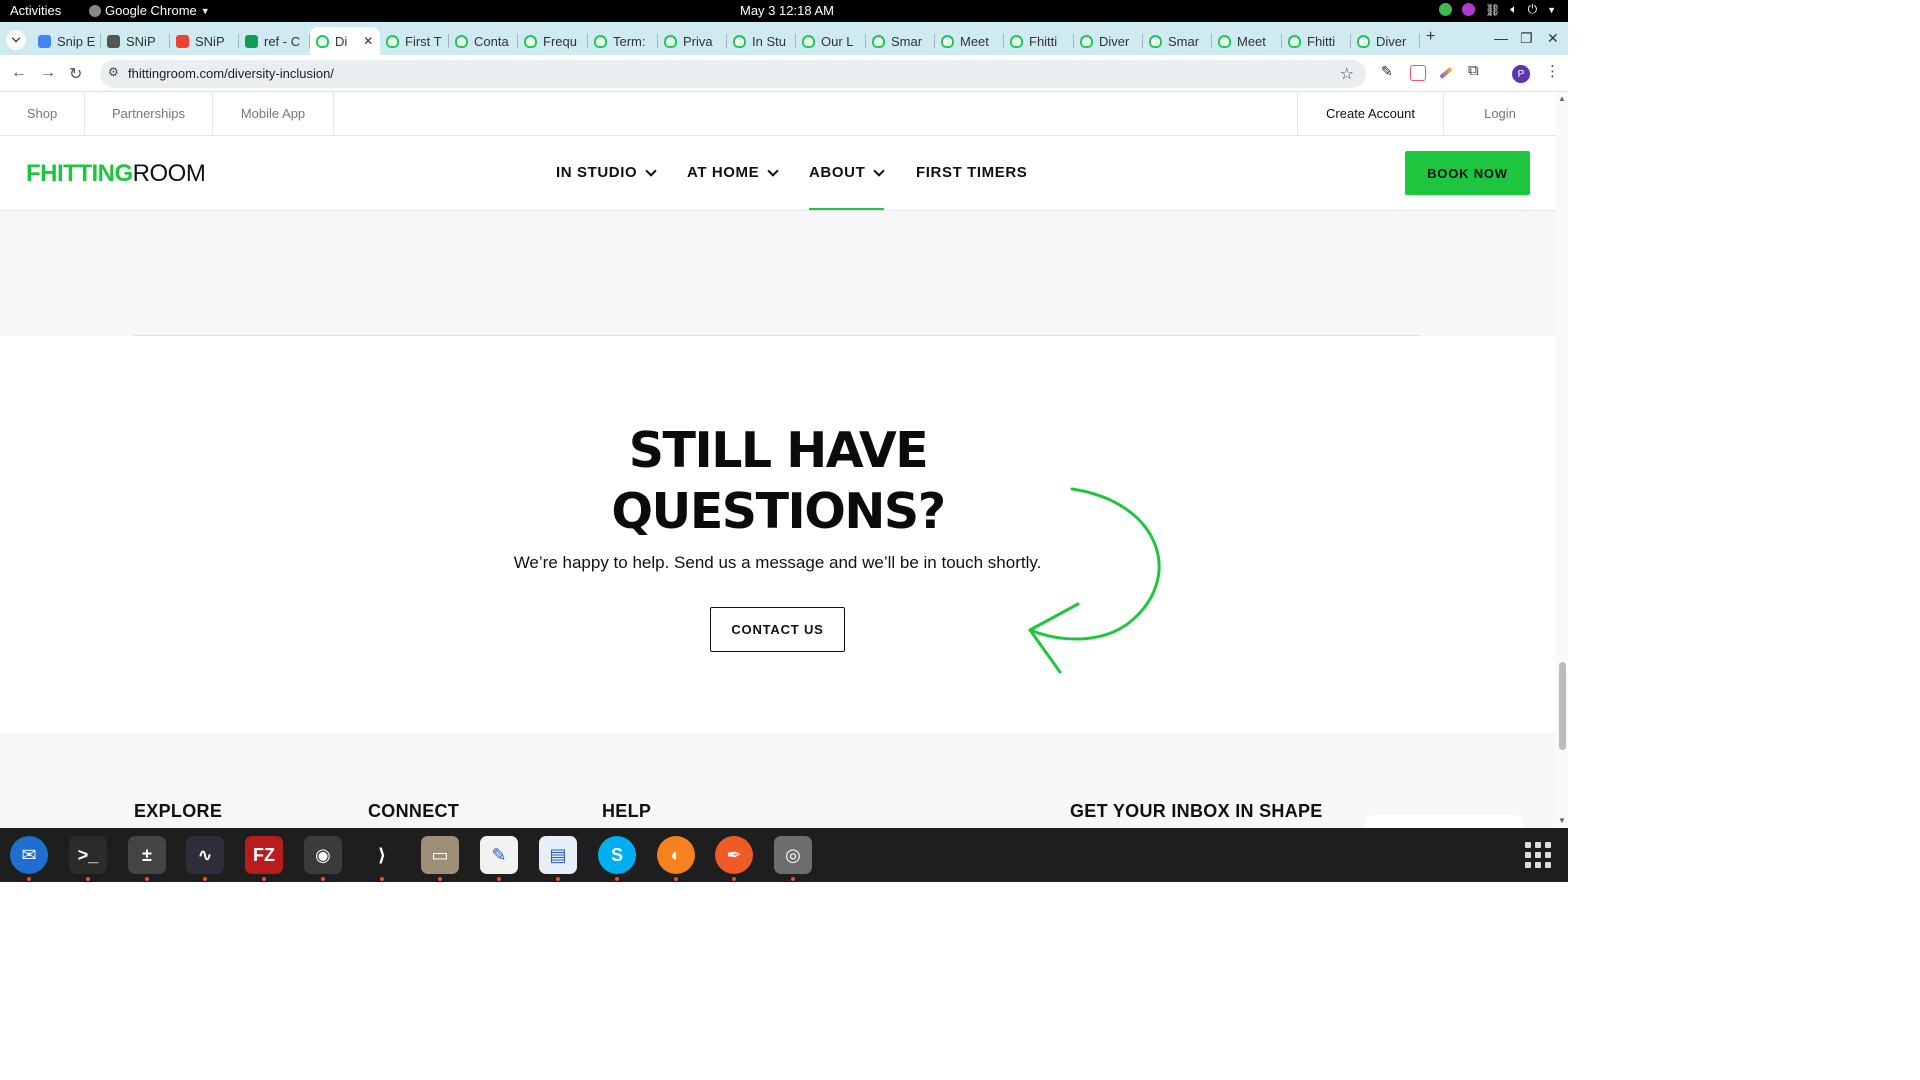 This screenshot has width=1920, height=1080. Describe the element at coordinates (692, 41) in the screenshot. I see `browser-tab: Priva` at that location.